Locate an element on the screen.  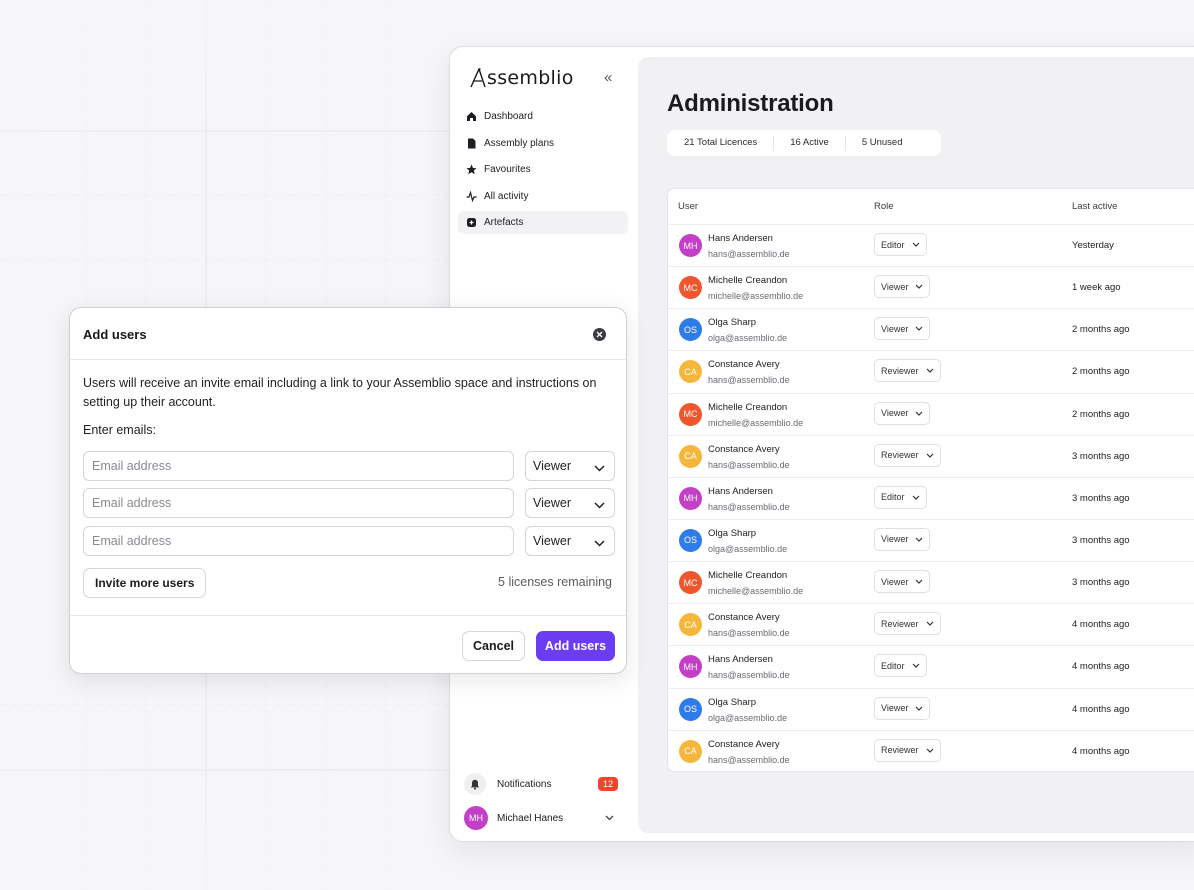
sidebar-item-all-activity: All activity is located at coordinates (543, 196).